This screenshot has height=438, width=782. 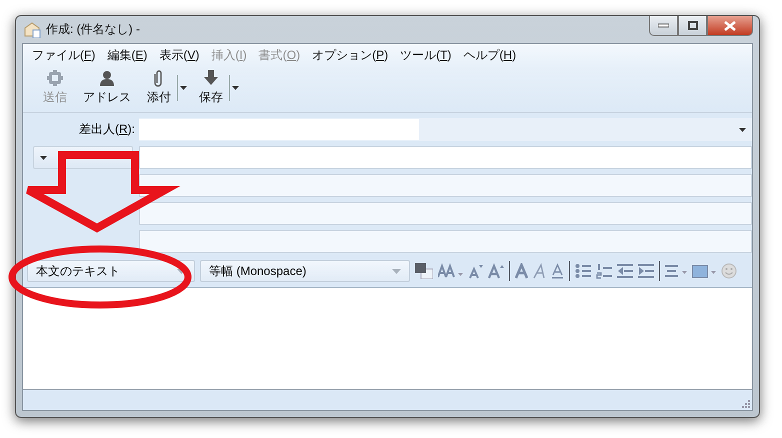 I want to click on underline-icon, so click(x=557, y=271).